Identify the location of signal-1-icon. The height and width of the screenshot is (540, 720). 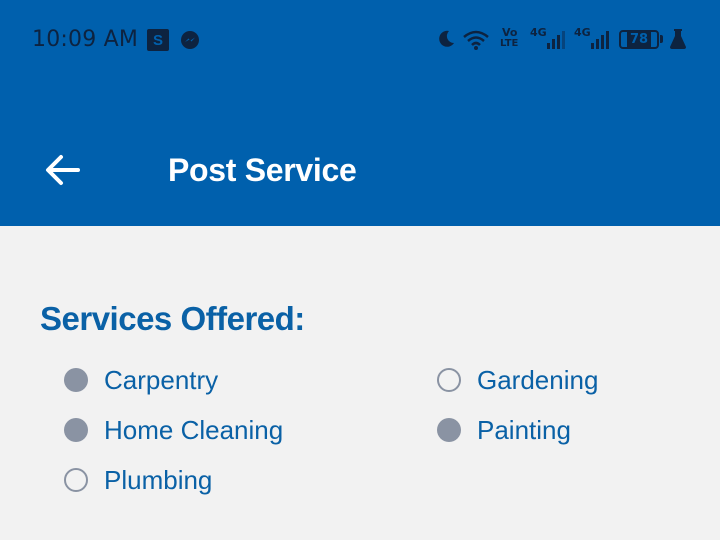
(556, 40).